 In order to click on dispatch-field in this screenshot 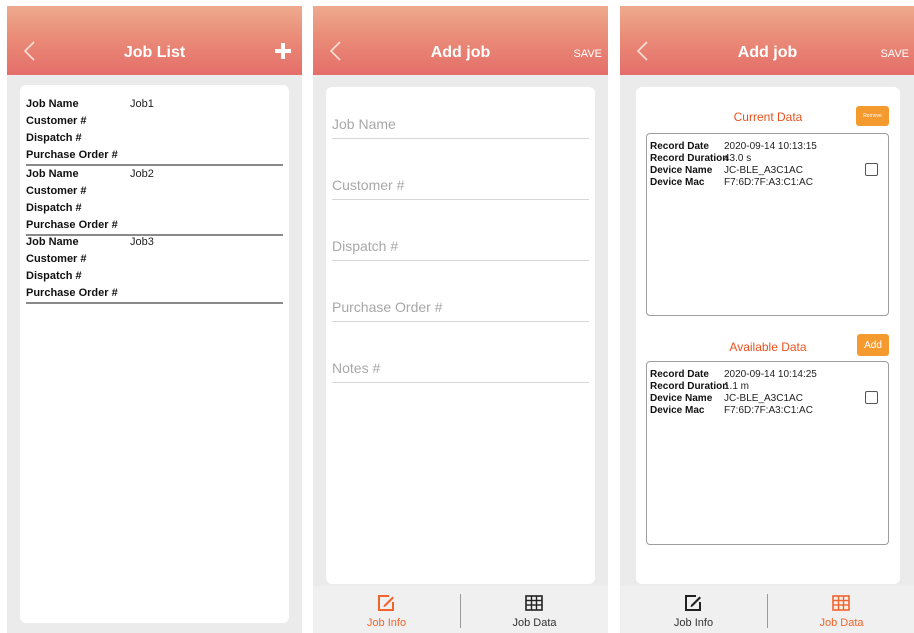, I will do `click(460, 242)`.